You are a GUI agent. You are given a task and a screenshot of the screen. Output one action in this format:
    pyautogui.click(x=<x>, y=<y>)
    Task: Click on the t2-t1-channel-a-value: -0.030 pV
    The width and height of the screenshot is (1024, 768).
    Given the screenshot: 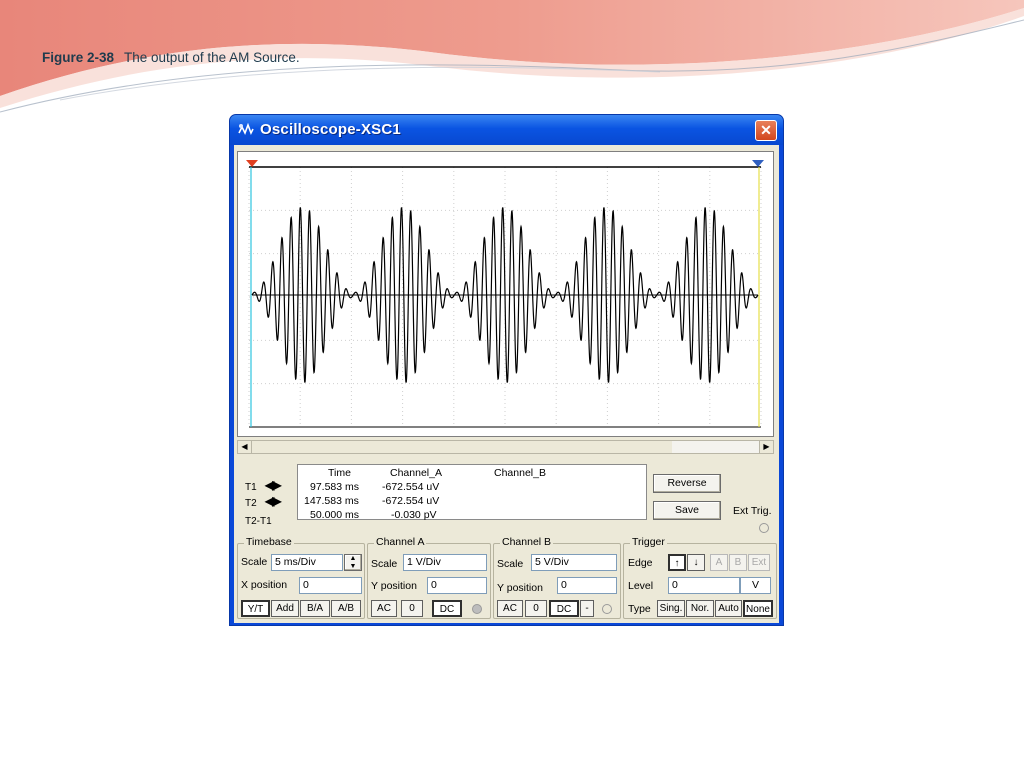 What is the action you would take?
    pyautogui.click(x=414, y=515)
    